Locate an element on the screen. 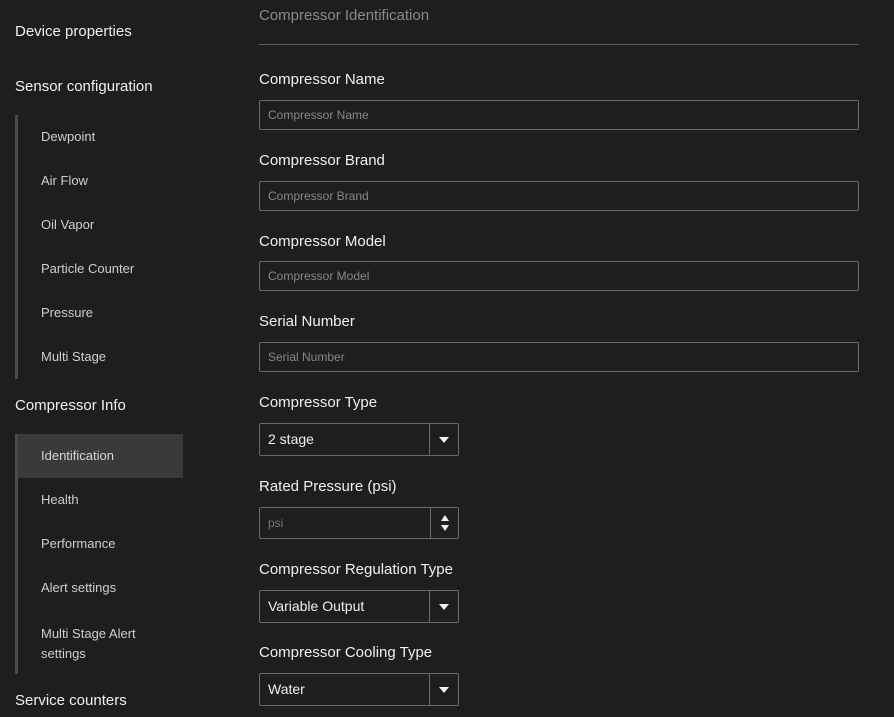 The height and width of the screenshot is (717, 894). nav-item-identification: Identification is located at coordinates (100, 456).